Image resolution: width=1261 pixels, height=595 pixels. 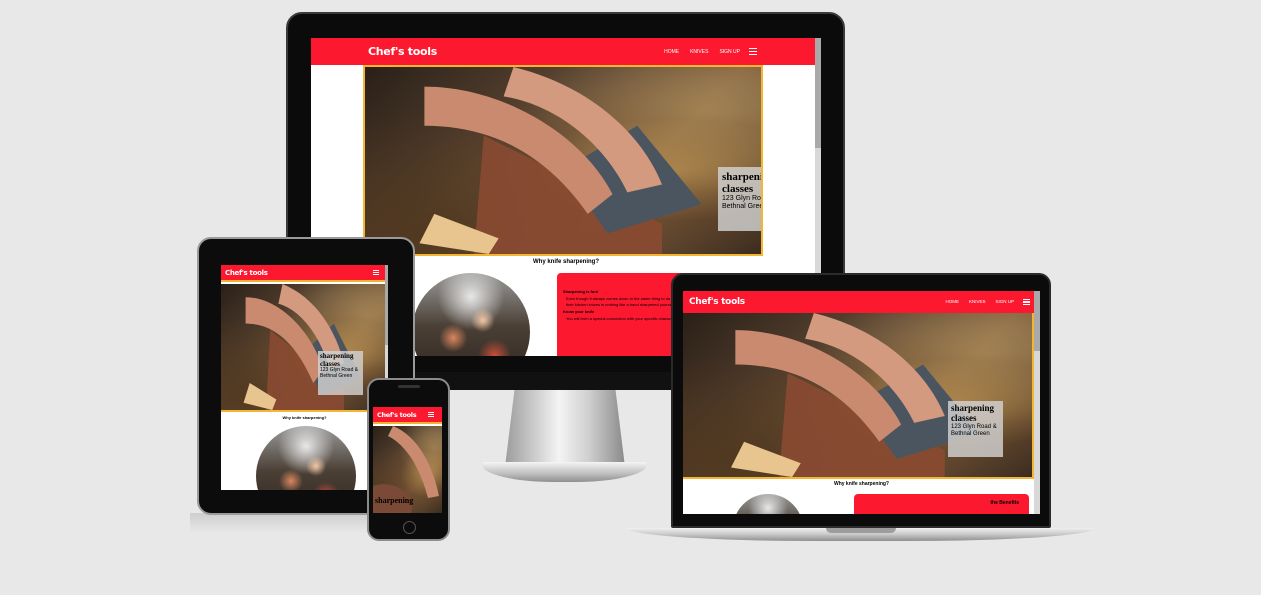 I want to click on home-button, so click(x=409, y=527).